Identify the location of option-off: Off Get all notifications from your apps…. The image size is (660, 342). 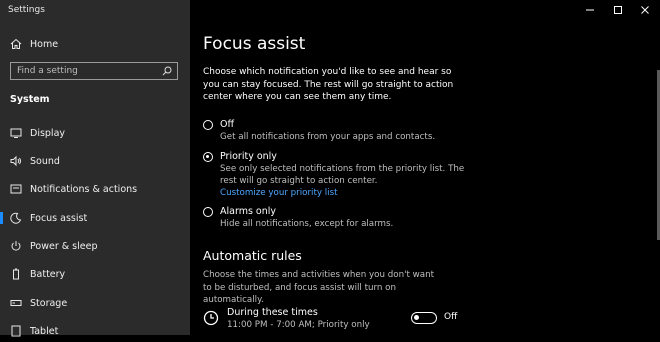
(336, 131).